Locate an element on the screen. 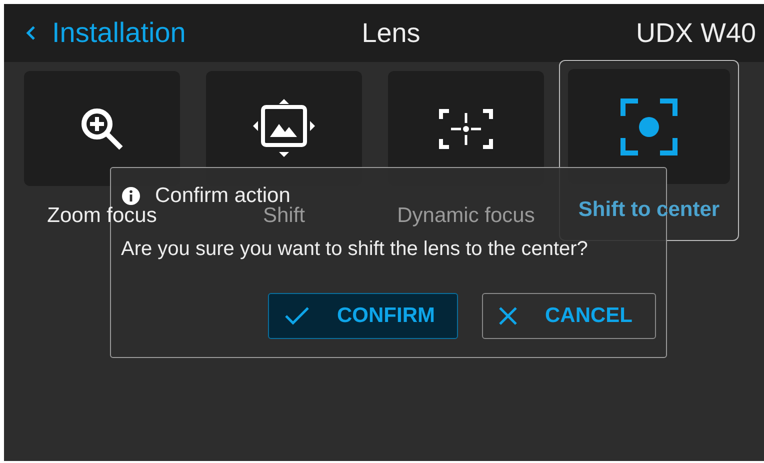  close-icon is located at coordinates (508, 316).